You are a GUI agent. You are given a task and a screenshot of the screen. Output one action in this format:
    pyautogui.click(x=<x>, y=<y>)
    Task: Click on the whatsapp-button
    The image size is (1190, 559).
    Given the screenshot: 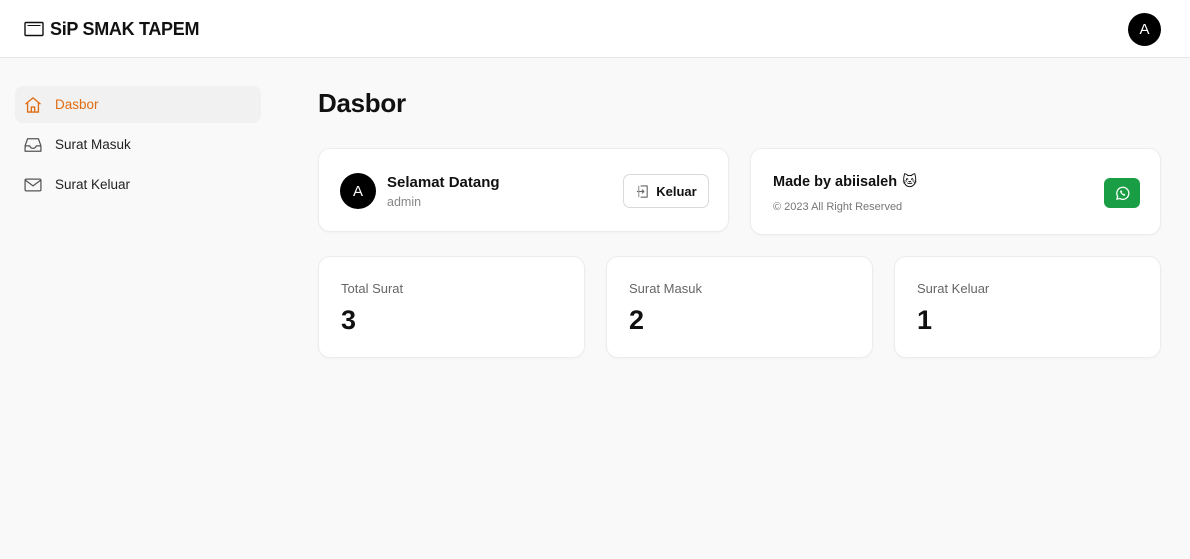 What is the action you would take?
    pyautogui.click(x=1122, y=193)
    